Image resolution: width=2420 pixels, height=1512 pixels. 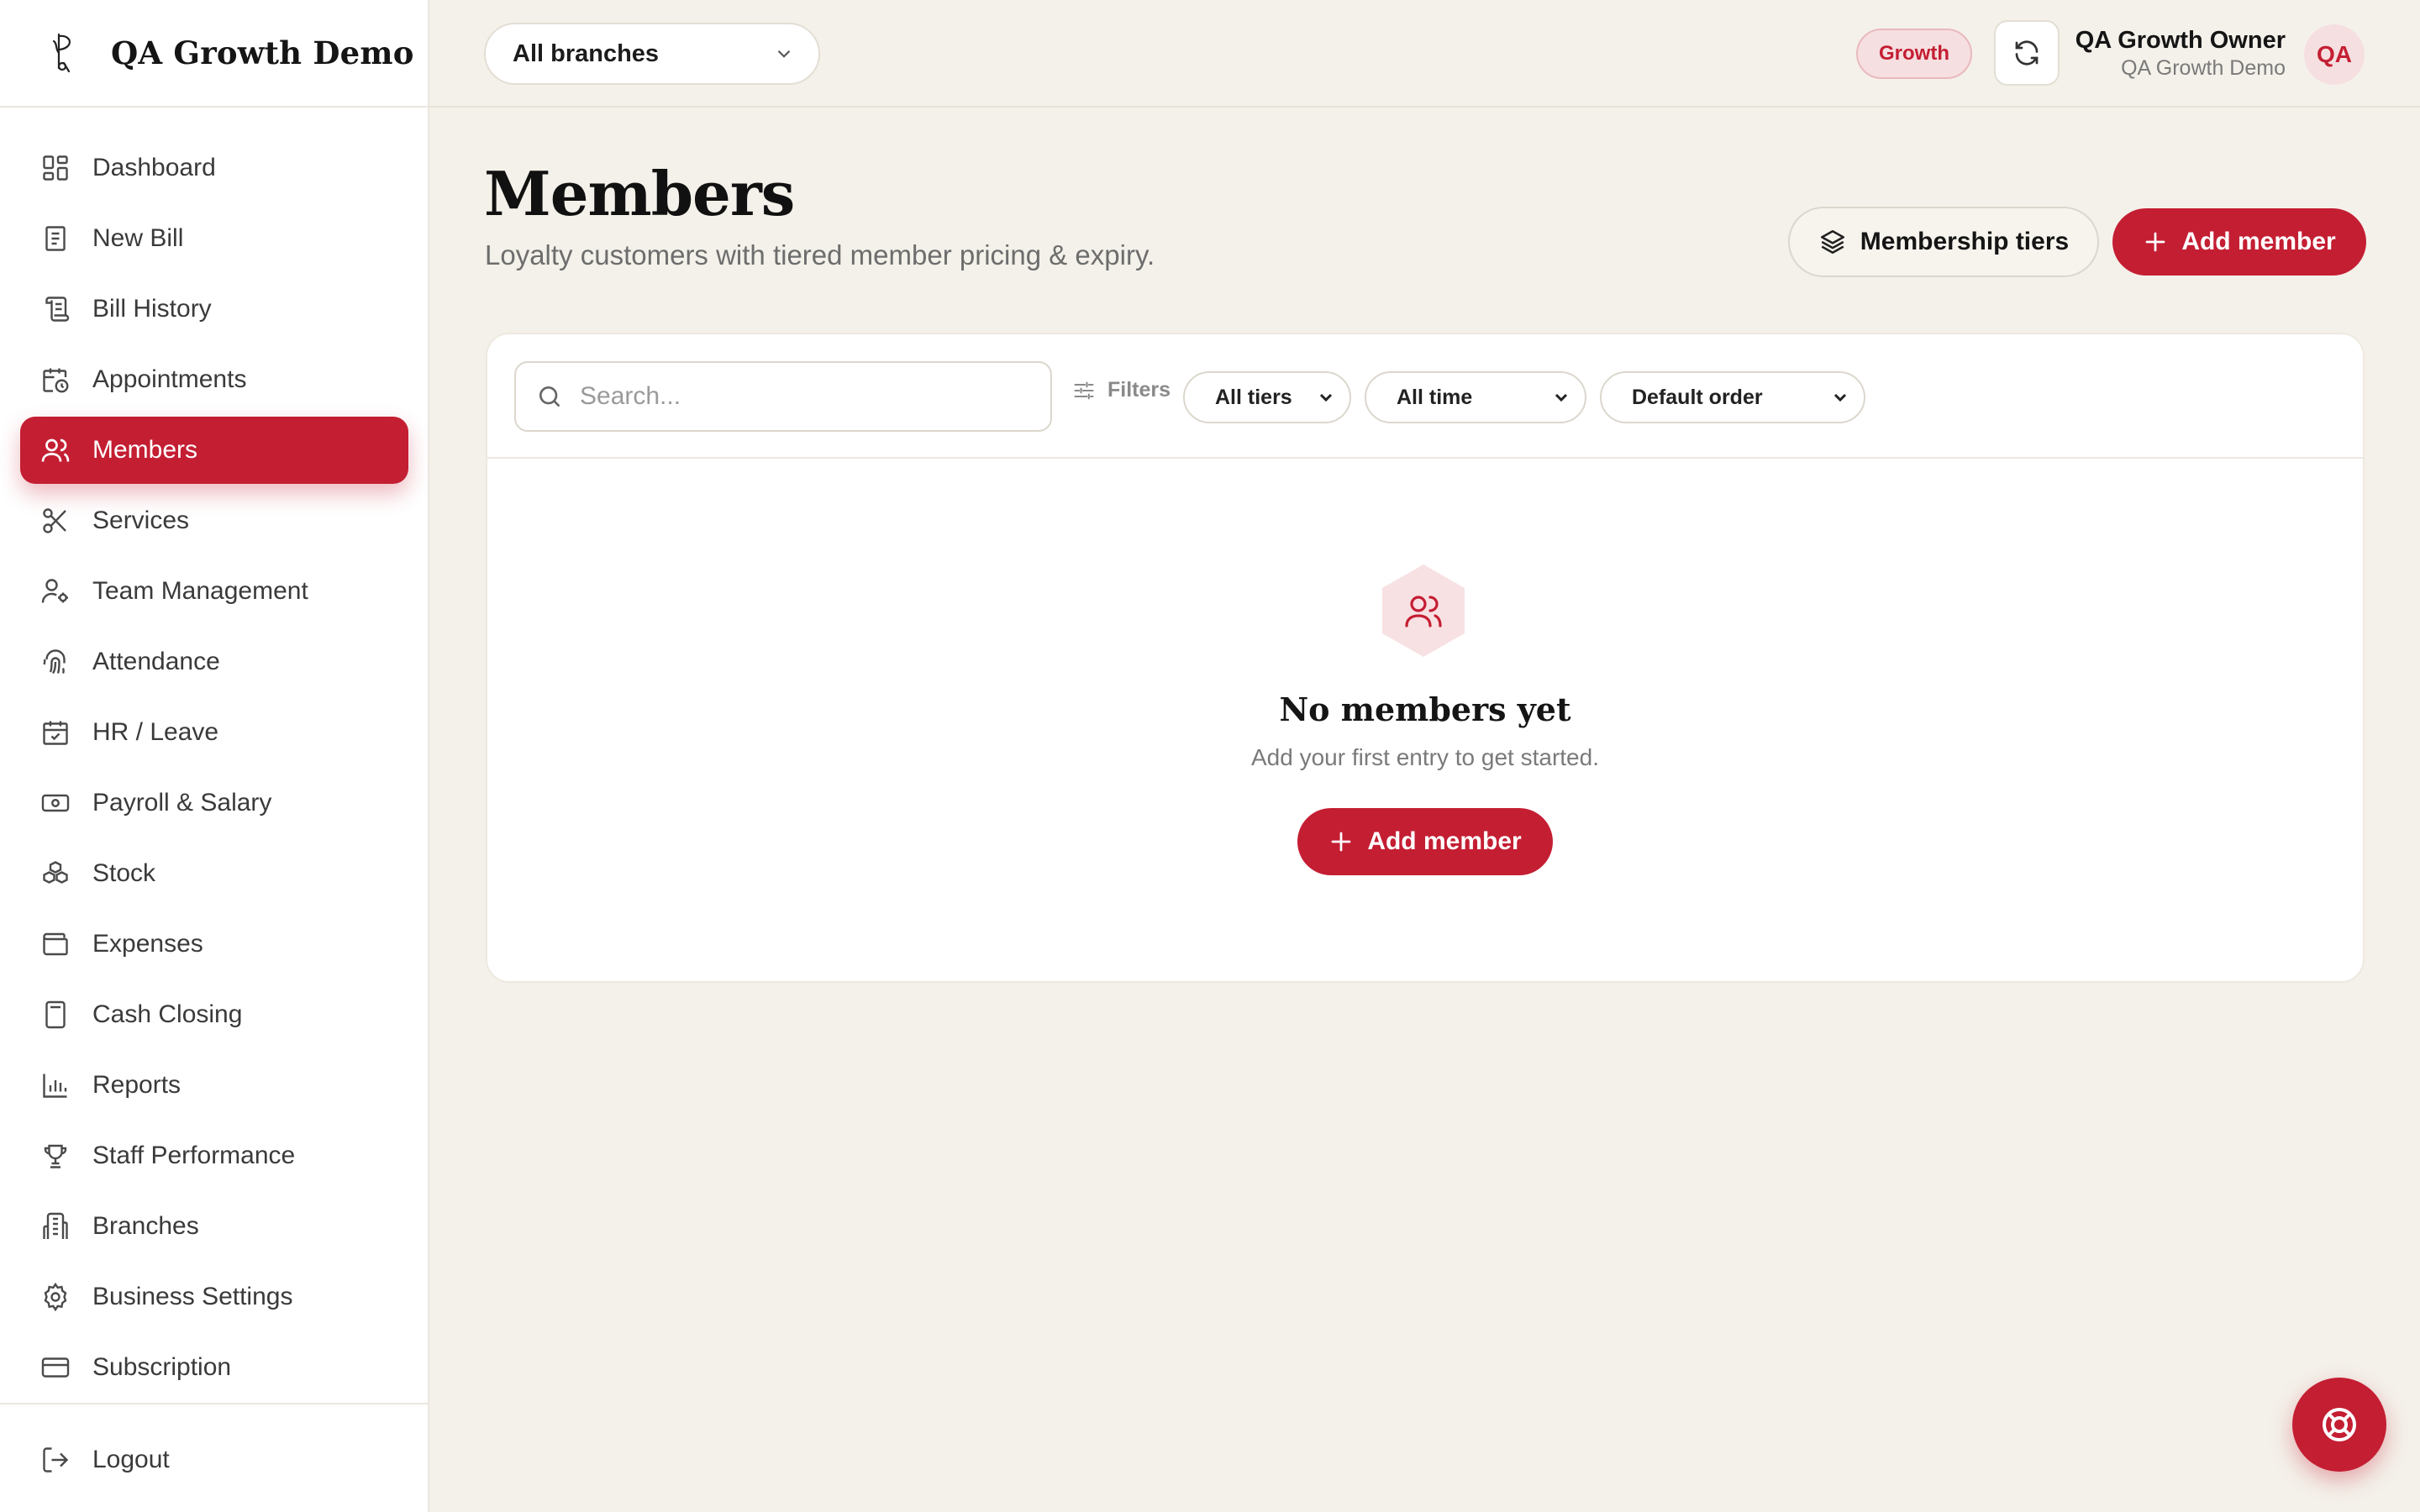 I want to click on sidebar-item-label: Staff Performance, so click(x=194, y=1155).